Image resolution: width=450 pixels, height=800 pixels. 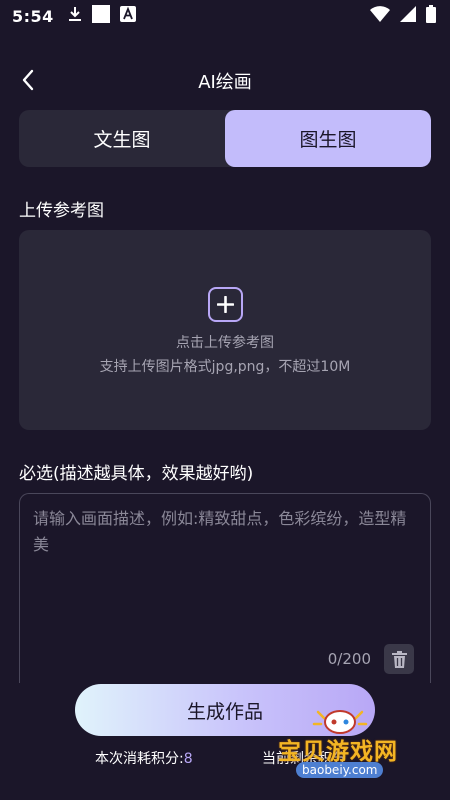 I want to click on status-time: 5:54, so click(x=33, y=16).